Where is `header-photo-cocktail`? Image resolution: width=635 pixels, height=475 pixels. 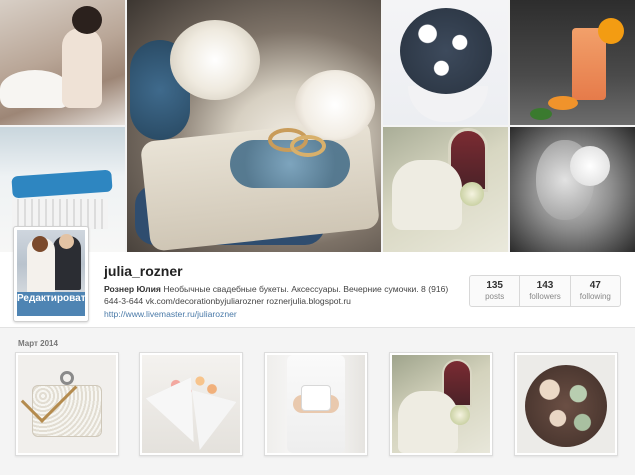 header-photo-cocktail is located at coordinates (572, 62).